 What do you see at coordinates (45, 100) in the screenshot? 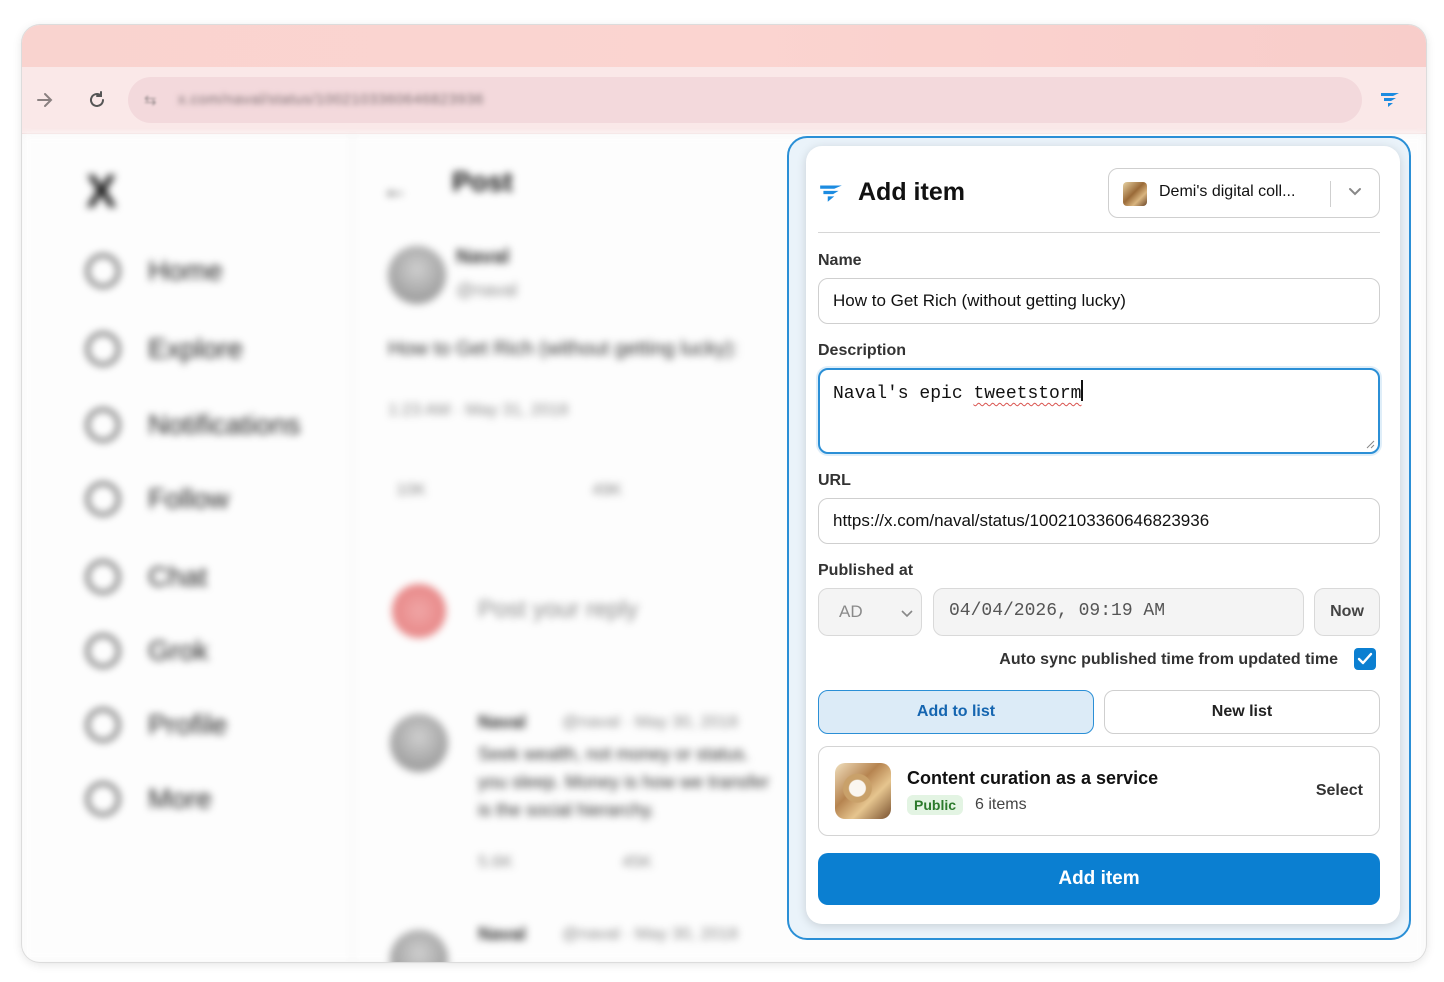
I see `forward-arrow-icon` at bounding box center [45, 100].